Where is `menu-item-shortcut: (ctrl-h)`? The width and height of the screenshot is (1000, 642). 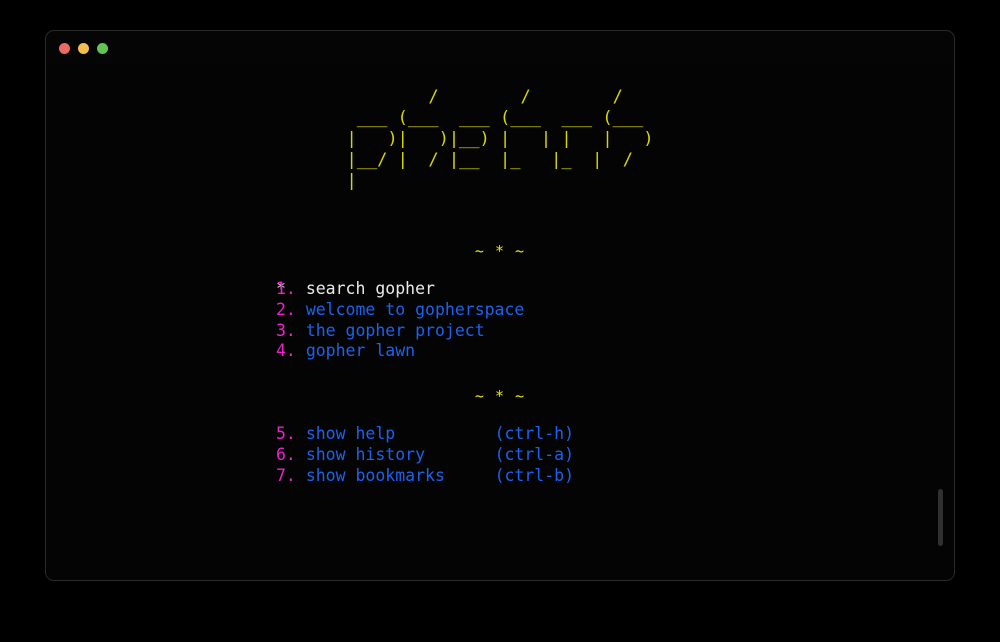 menu-item-shortcut: (ctrl-h) is located at coordinates (534, 433).